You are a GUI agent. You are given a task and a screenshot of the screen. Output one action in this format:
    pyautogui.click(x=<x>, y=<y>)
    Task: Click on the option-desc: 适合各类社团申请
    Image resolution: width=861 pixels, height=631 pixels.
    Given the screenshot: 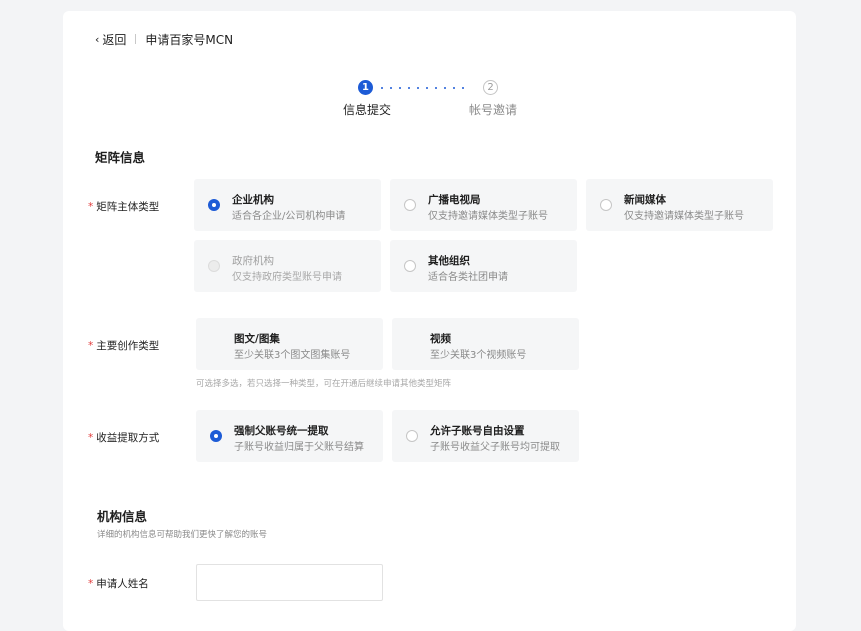 What is the action you would take?
    pyautogui.click(x=468, y=277)
    